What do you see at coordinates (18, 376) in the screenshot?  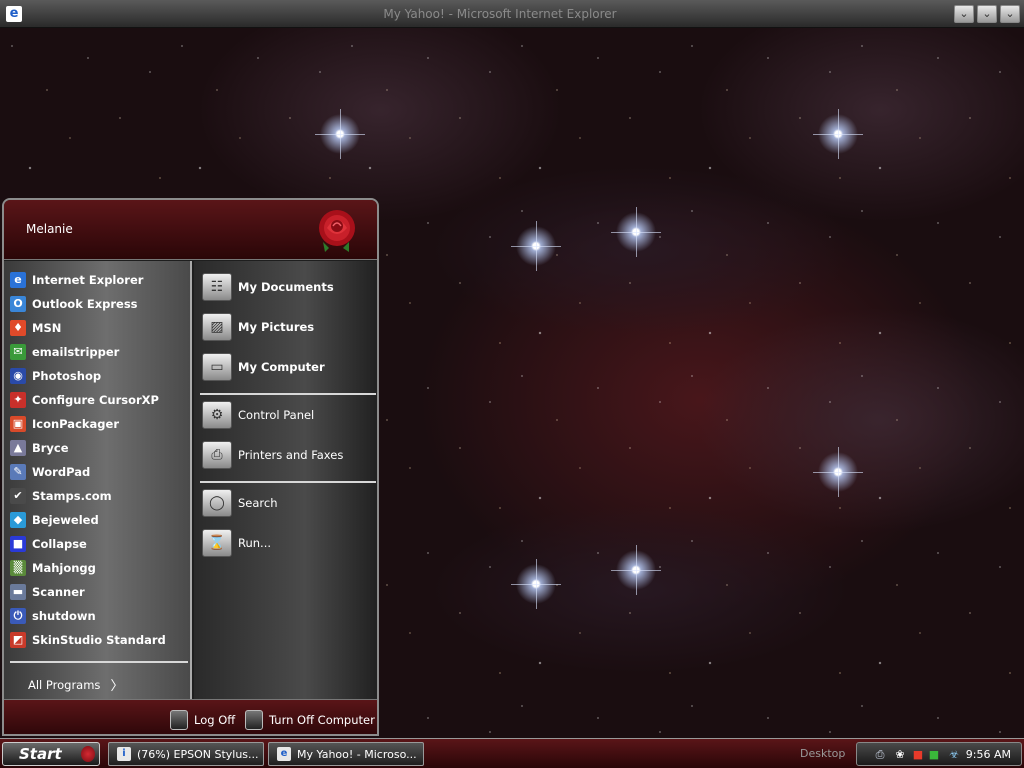 I see `photoshop-icon: ◉` at bounding box center [18, 376].